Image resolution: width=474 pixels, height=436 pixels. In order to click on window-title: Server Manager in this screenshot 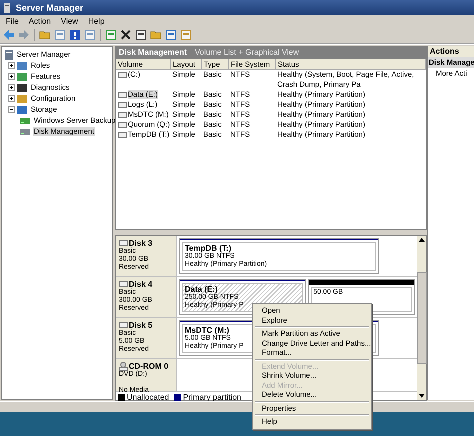, I will do `click(50, 7)`.